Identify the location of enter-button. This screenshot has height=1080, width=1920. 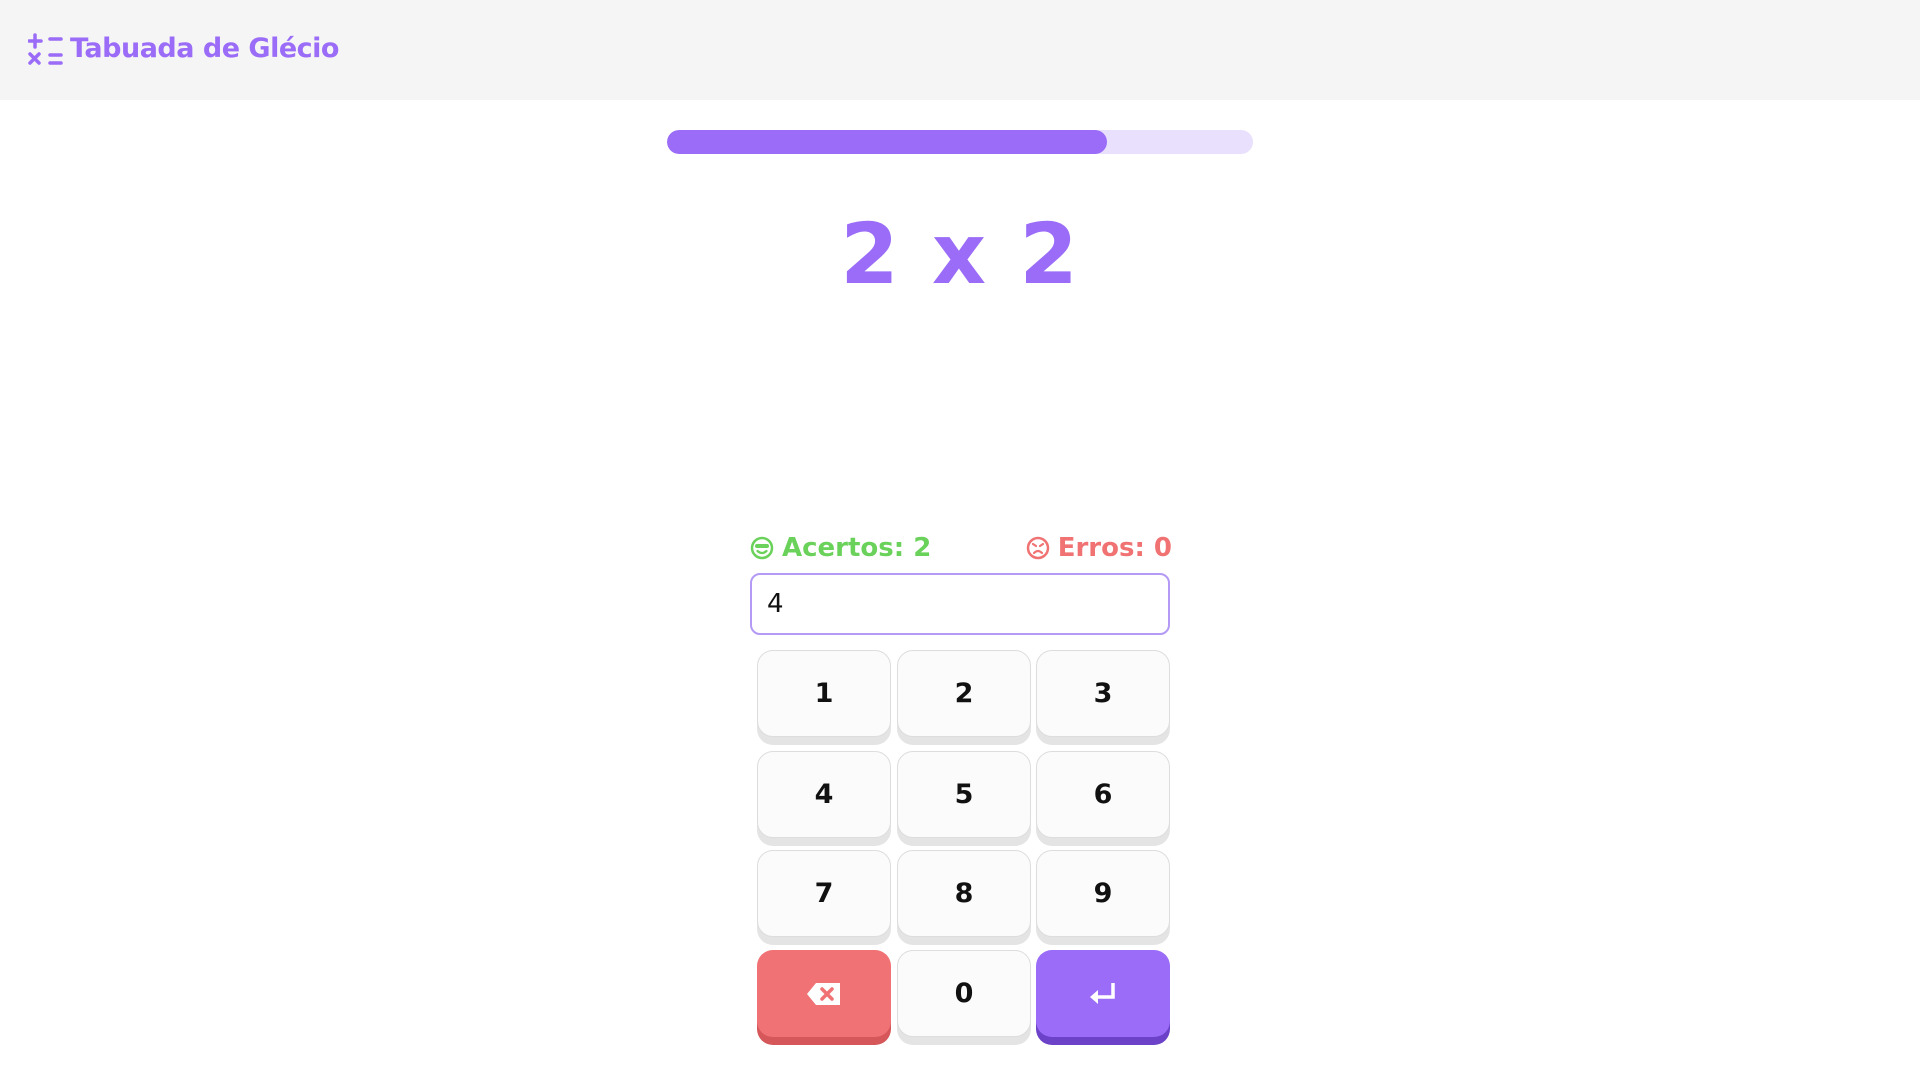
(1103, 993).